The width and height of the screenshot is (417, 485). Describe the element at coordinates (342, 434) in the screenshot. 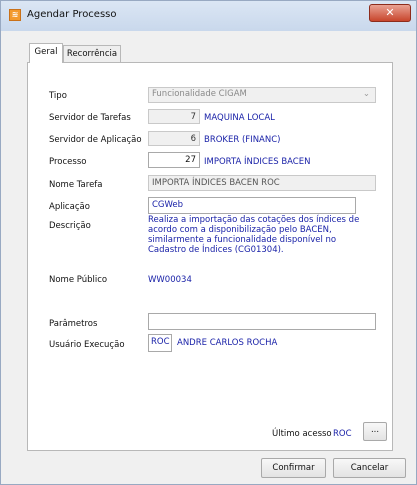

I see `ultimo-acesso-value: ROC` at that location.